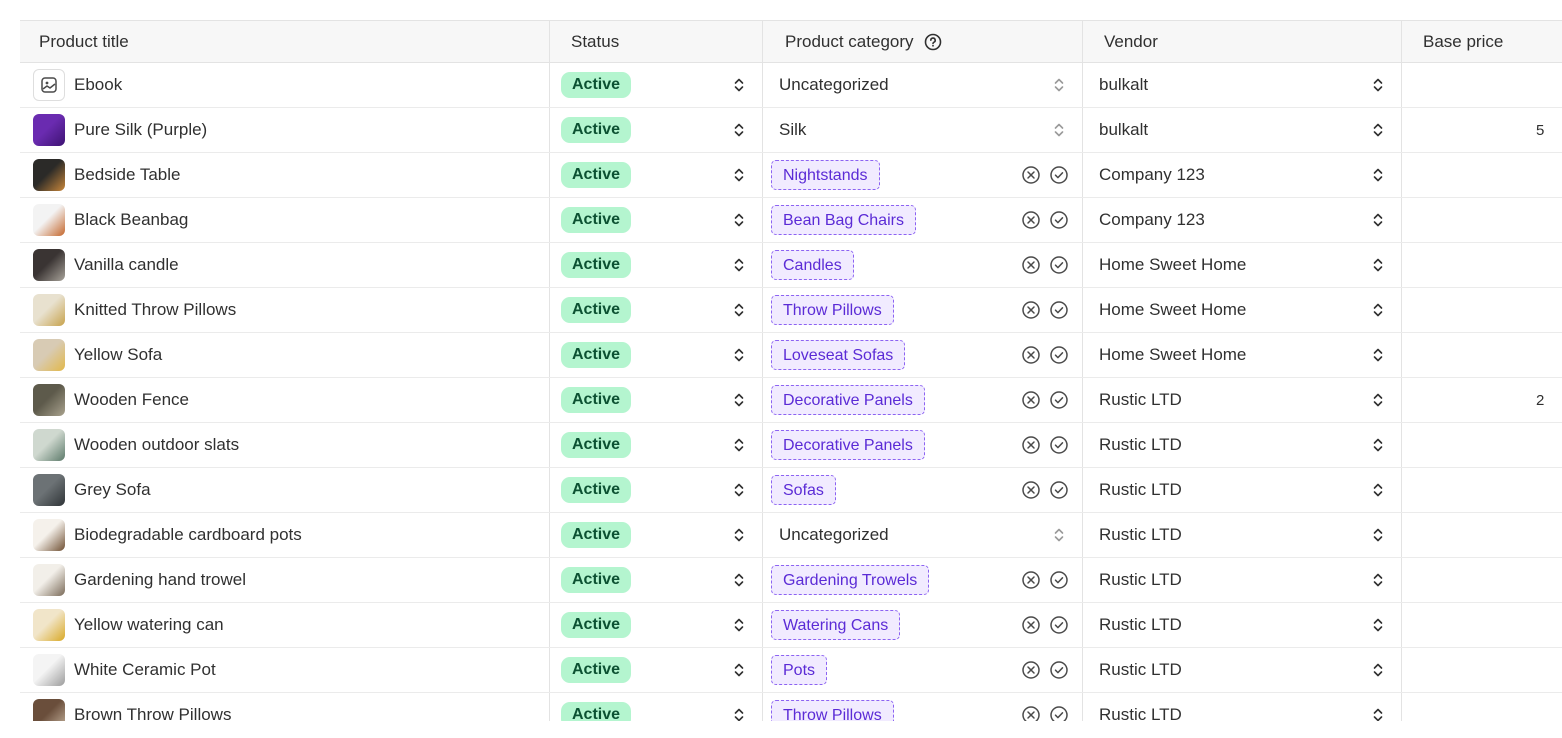 This screenshot has height=738, width=1562. What do you see at coordinates (923, 707) in the screenshot?
I see `category-cell: Throw Pillows` at bounding box center [923, 707].